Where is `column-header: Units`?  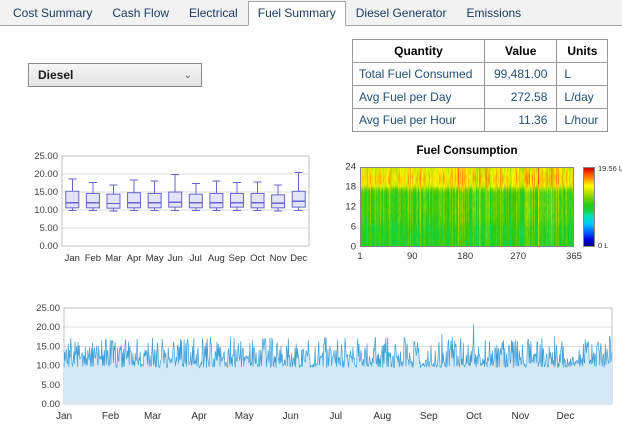 column-header: Units is located at coordinates (582, 51).